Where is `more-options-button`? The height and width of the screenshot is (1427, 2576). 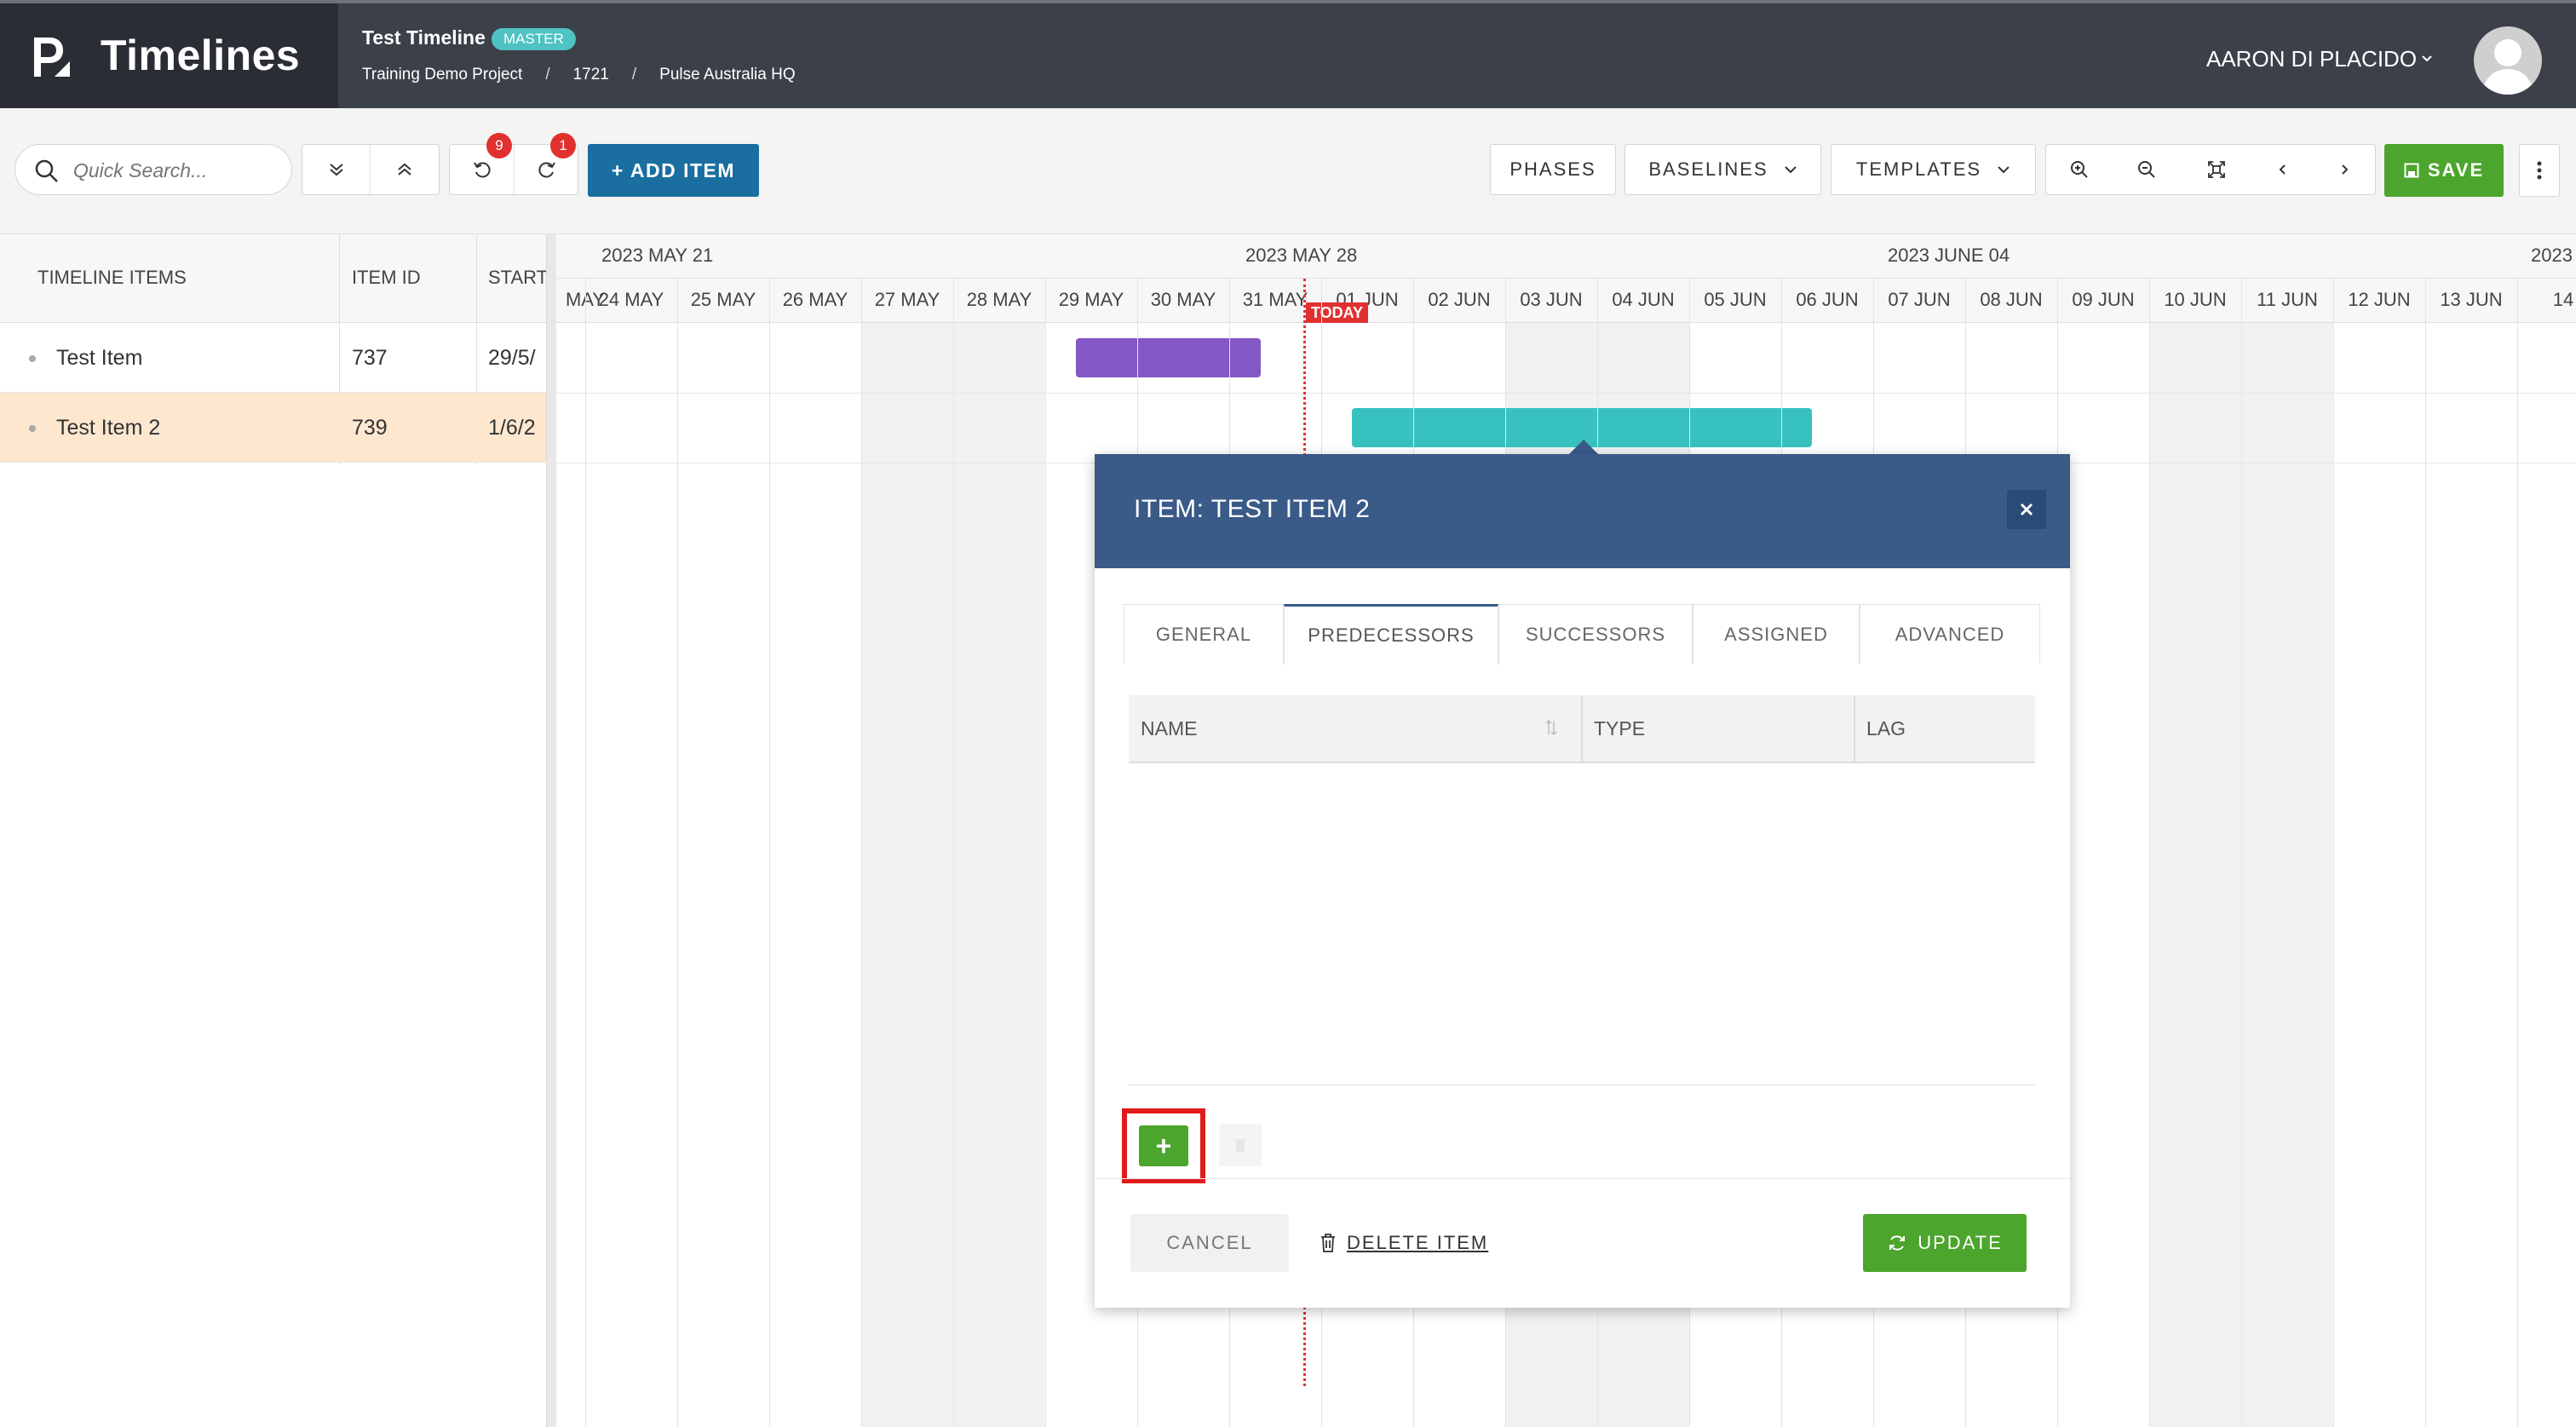 more-options-button is located at coordinates (2540, 170).